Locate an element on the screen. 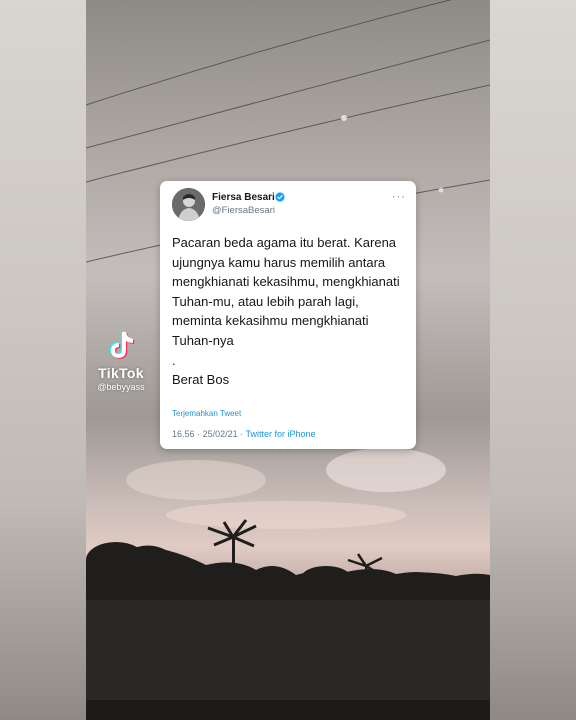  translate-tweet-link: Terjemahkan Tweet is located at coordinates (206, 413).